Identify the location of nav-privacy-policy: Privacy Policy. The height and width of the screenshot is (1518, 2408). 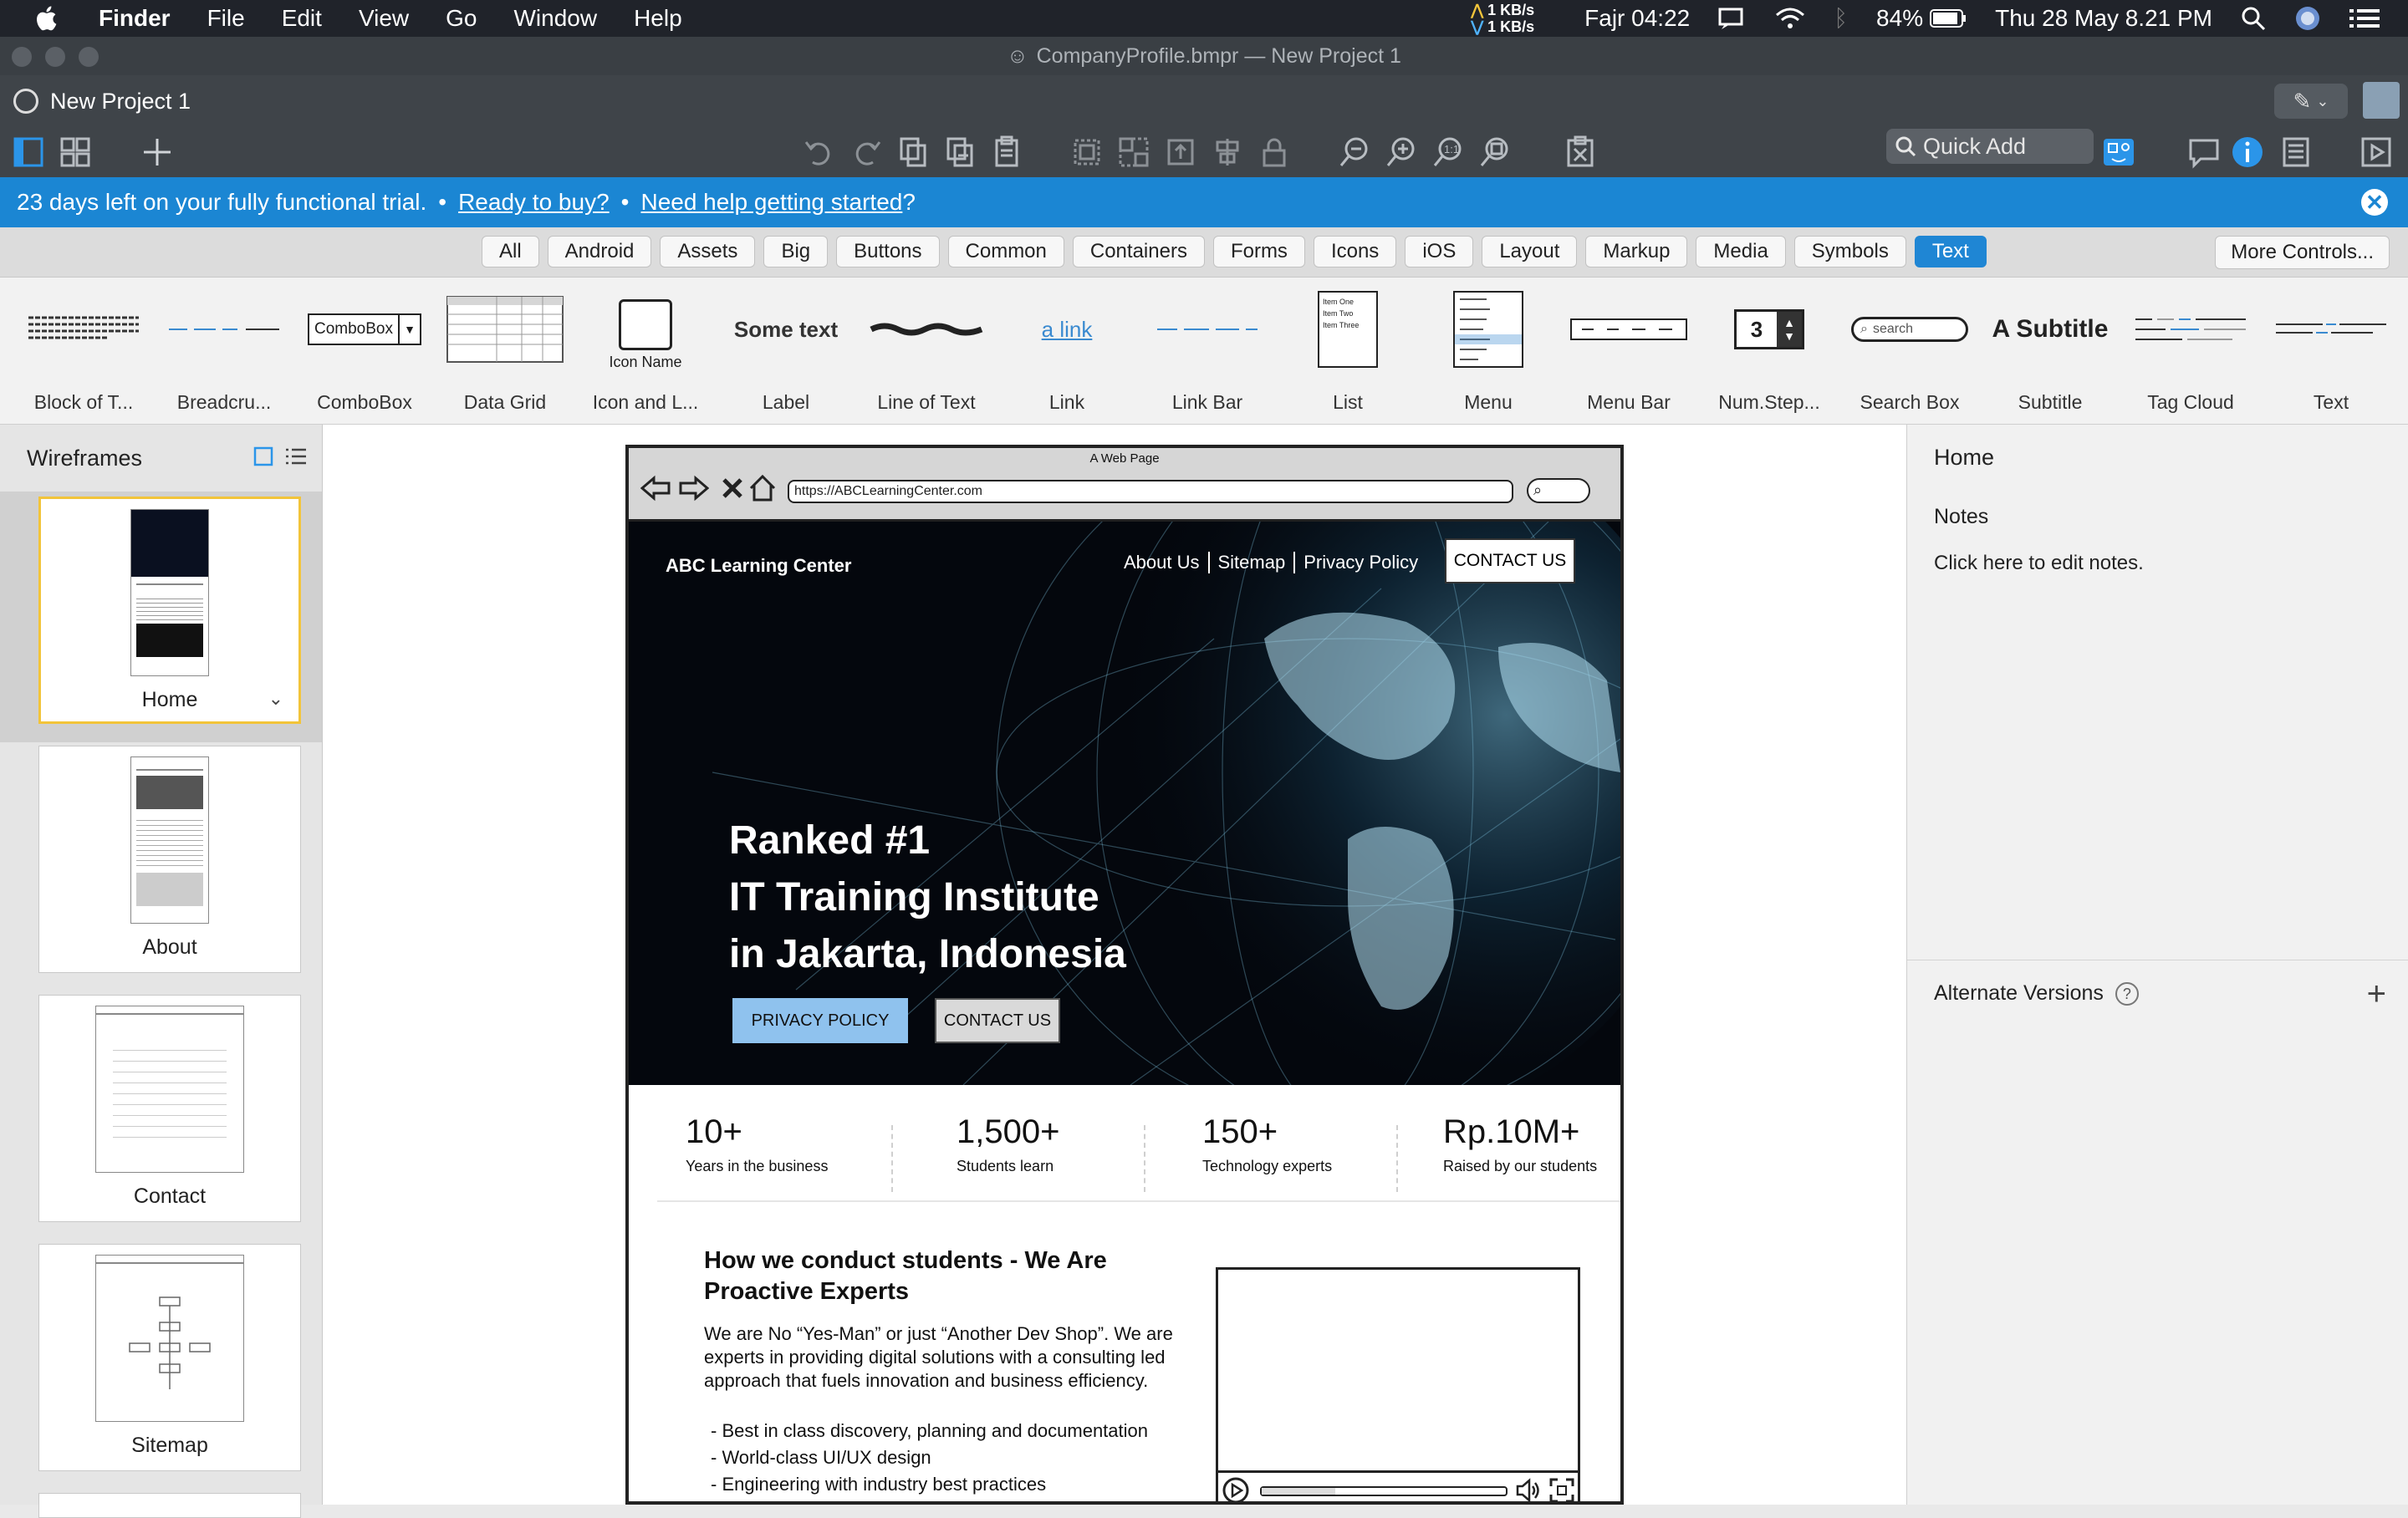
(1361, 562).